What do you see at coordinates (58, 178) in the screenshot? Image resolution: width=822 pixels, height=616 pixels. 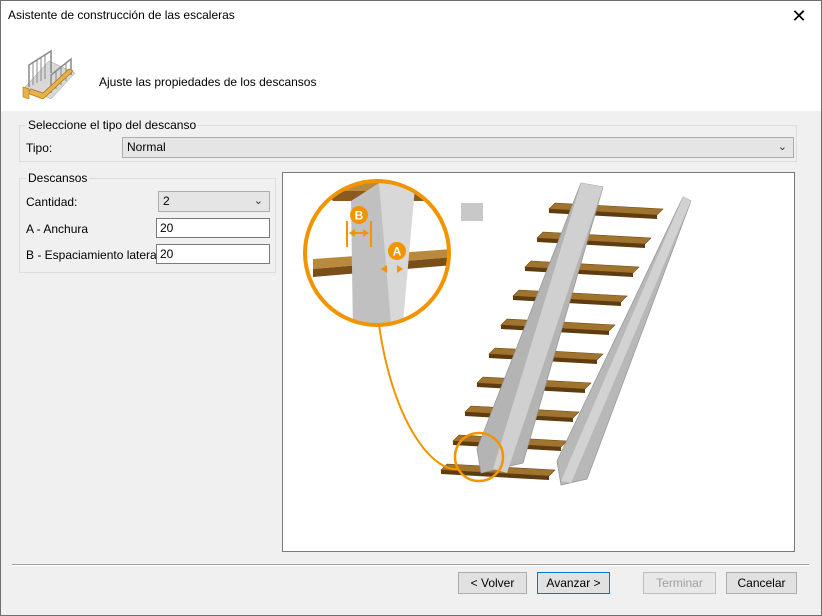 I see `landings-legend: Descansos` at bounding box center [58, 178].